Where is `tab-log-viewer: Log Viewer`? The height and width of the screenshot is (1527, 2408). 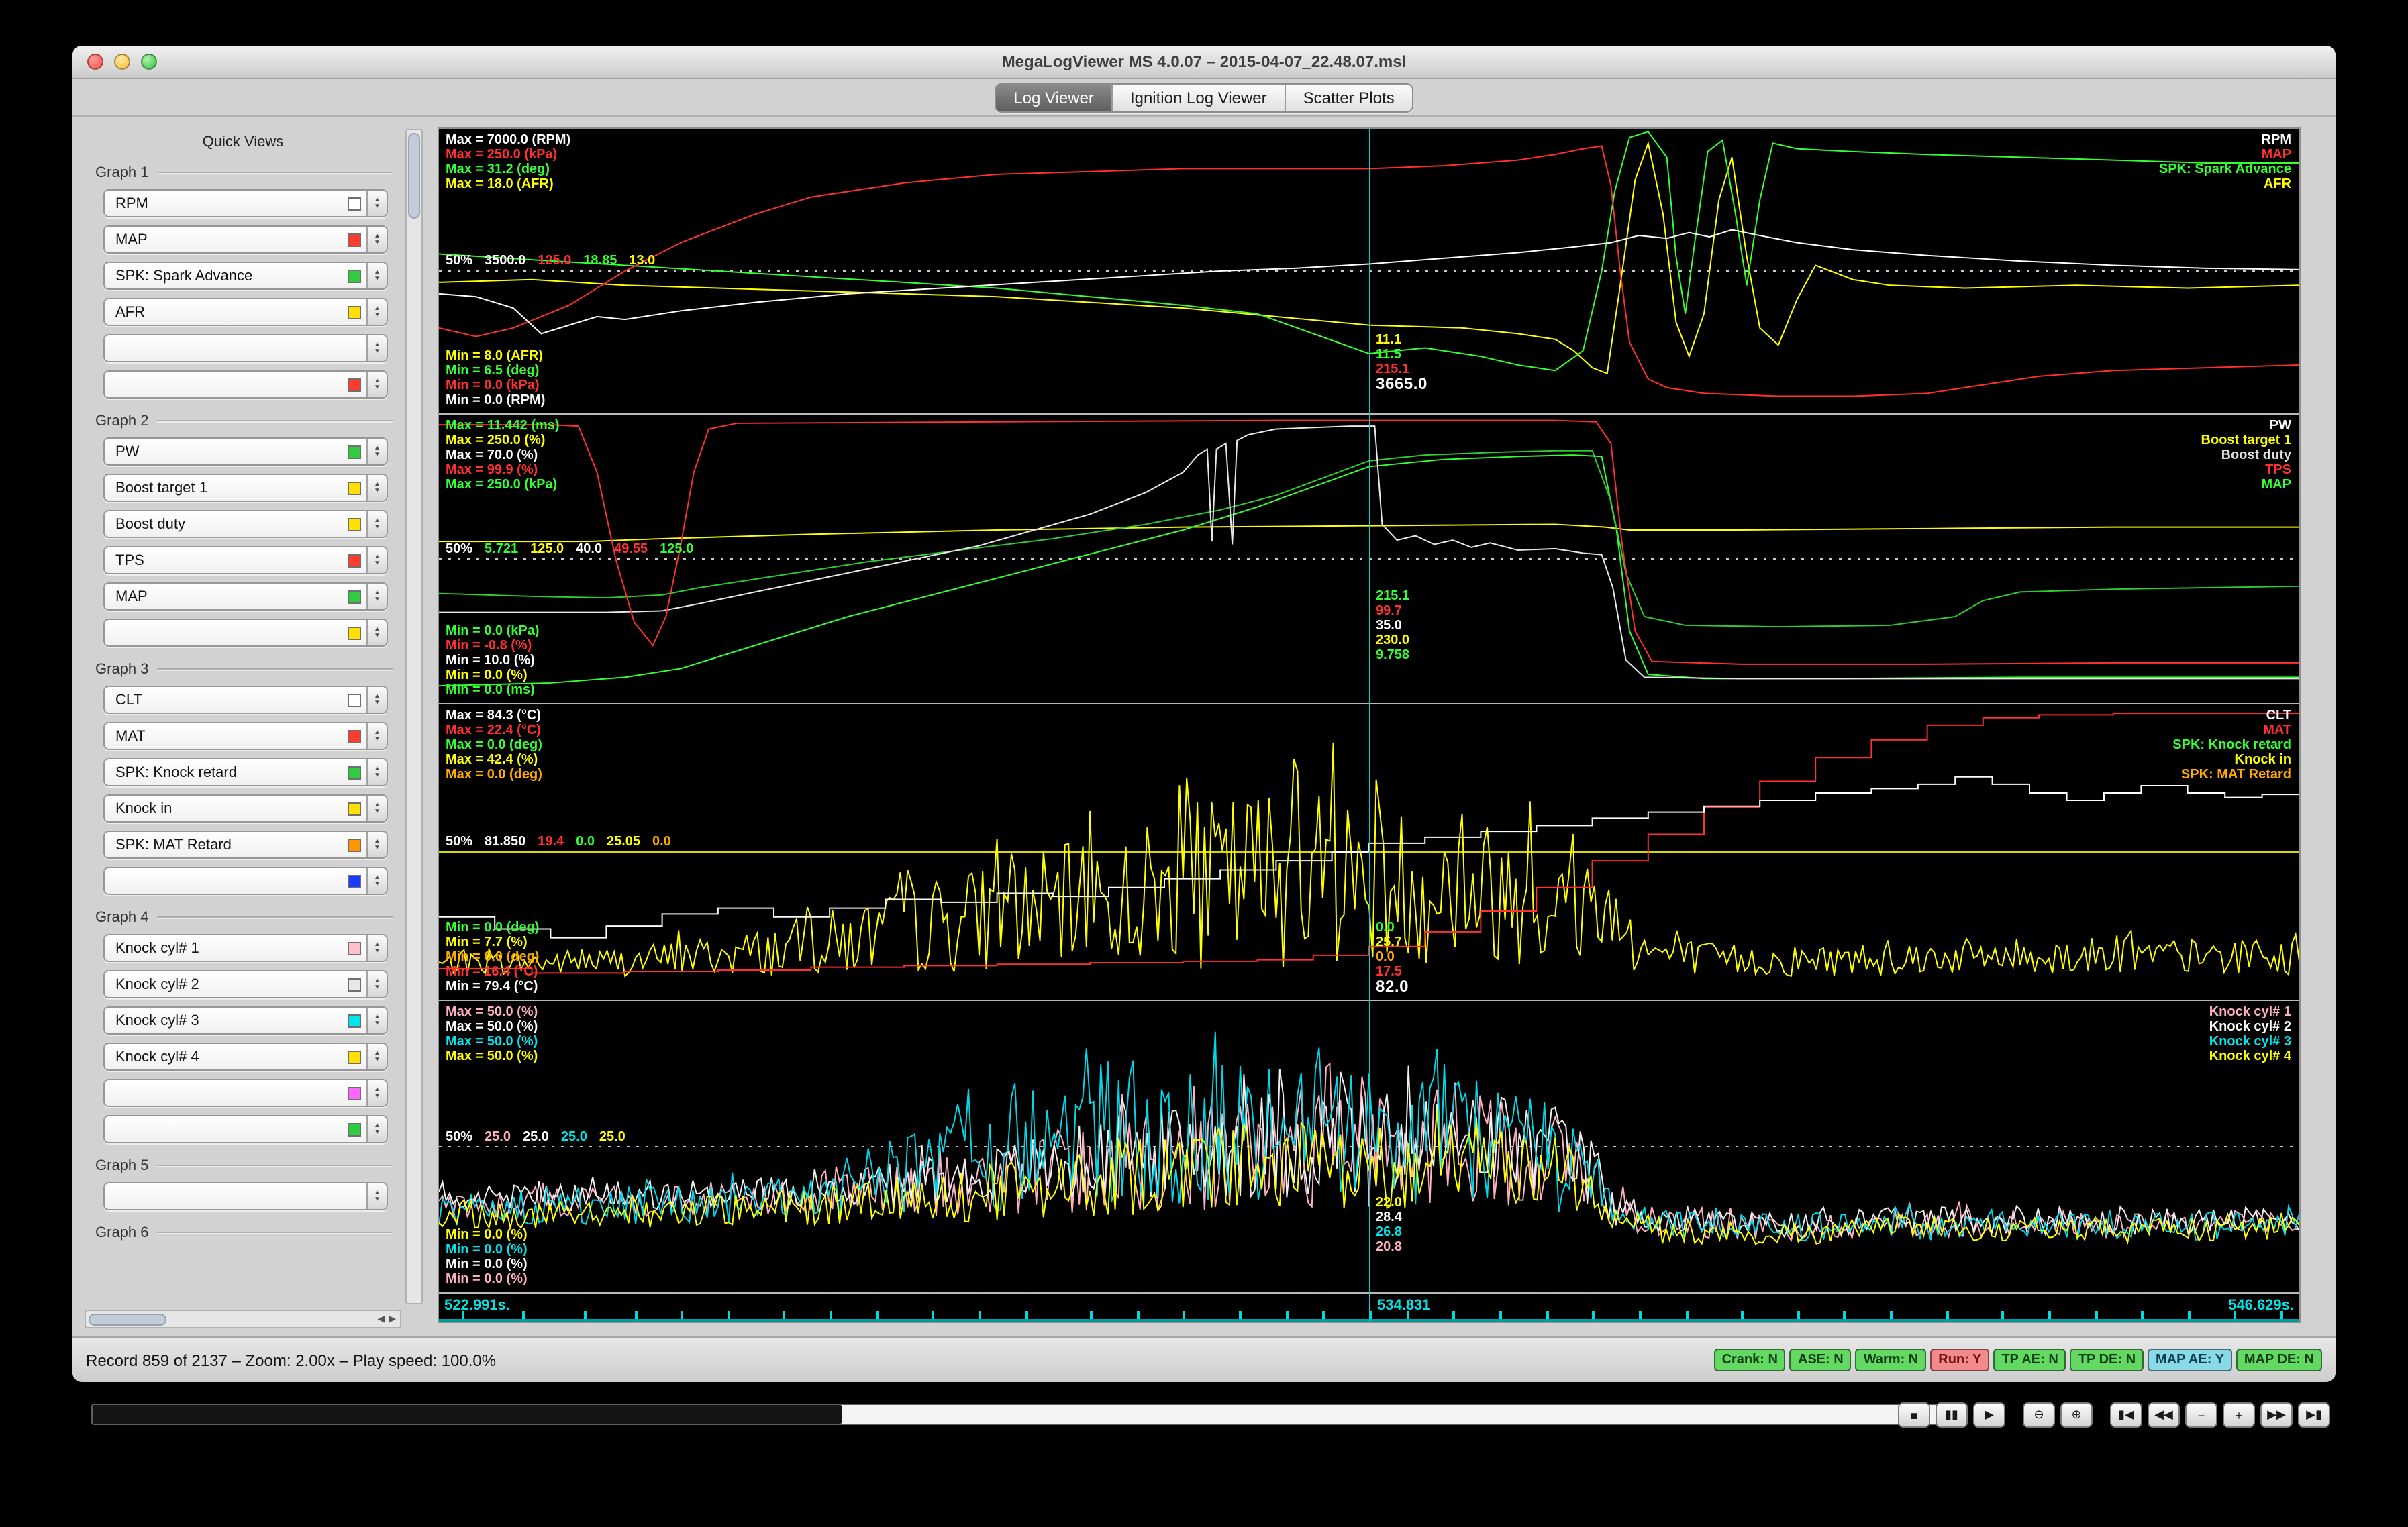 tab-log-viewer: Log Viewer is located at coordinates (1054, 97).